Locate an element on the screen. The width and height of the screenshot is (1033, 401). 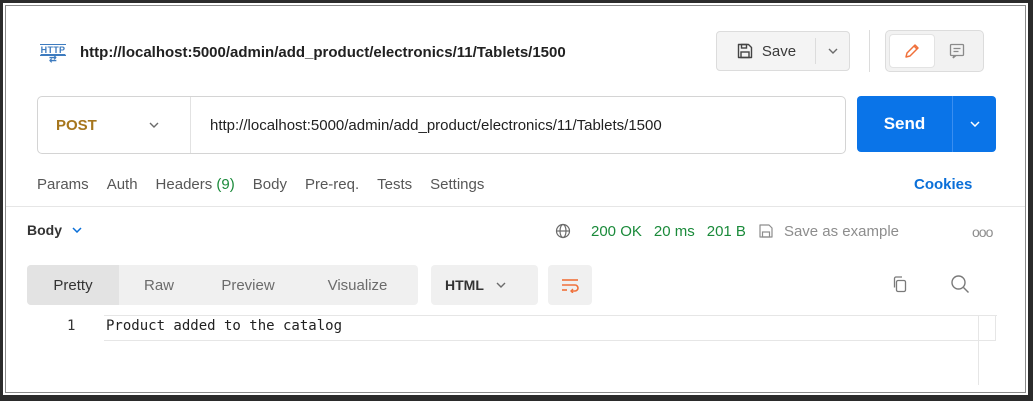
search-icon is located at coordinates (960, 284).